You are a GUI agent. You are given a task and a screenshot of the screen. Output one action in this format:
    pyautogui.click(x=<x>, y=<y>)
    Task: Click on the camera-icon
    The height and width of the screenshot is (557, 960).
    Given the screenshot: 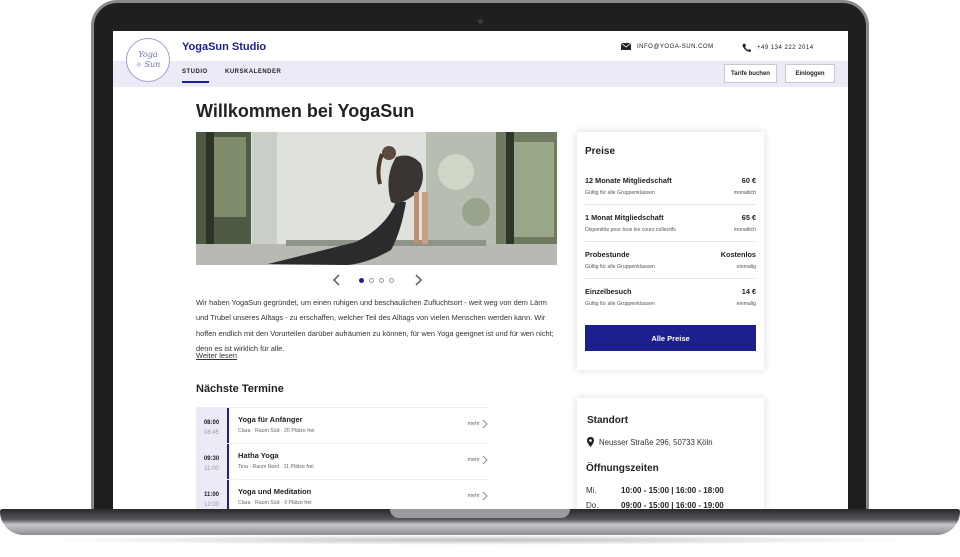 What is the action you would take?
    pyautogui.click(x=480, y=21)
    